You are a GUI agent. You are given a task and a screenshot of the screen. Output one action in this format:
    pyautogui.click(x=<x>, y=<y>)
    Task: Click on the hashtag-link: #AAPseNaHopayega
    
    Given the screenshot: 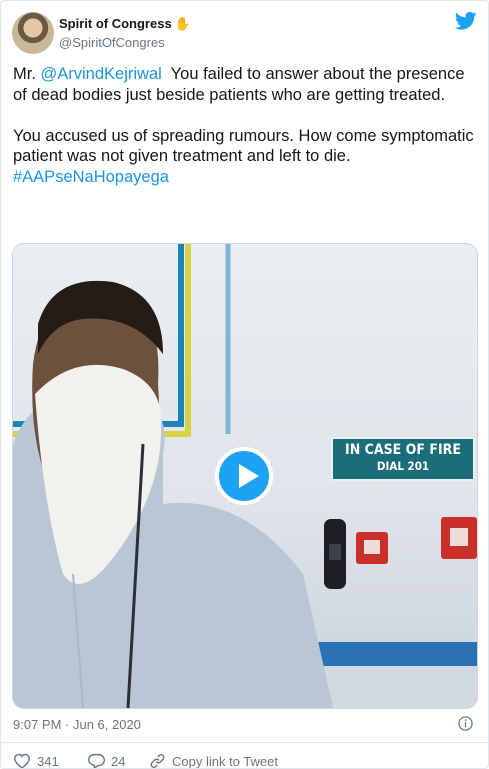 What is the action you would take?
    pyautogui.click(x=91, y=177)
    